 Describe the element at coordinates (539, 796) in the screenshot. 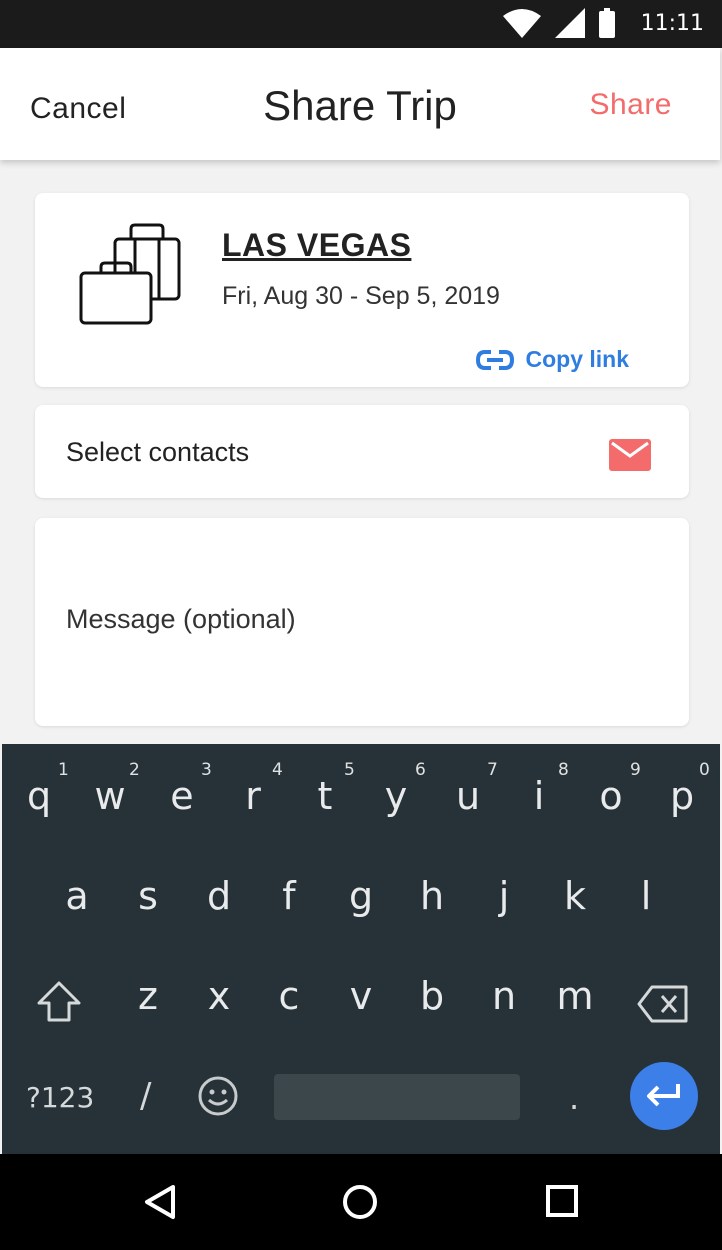

I see `key-label: i` at that location.